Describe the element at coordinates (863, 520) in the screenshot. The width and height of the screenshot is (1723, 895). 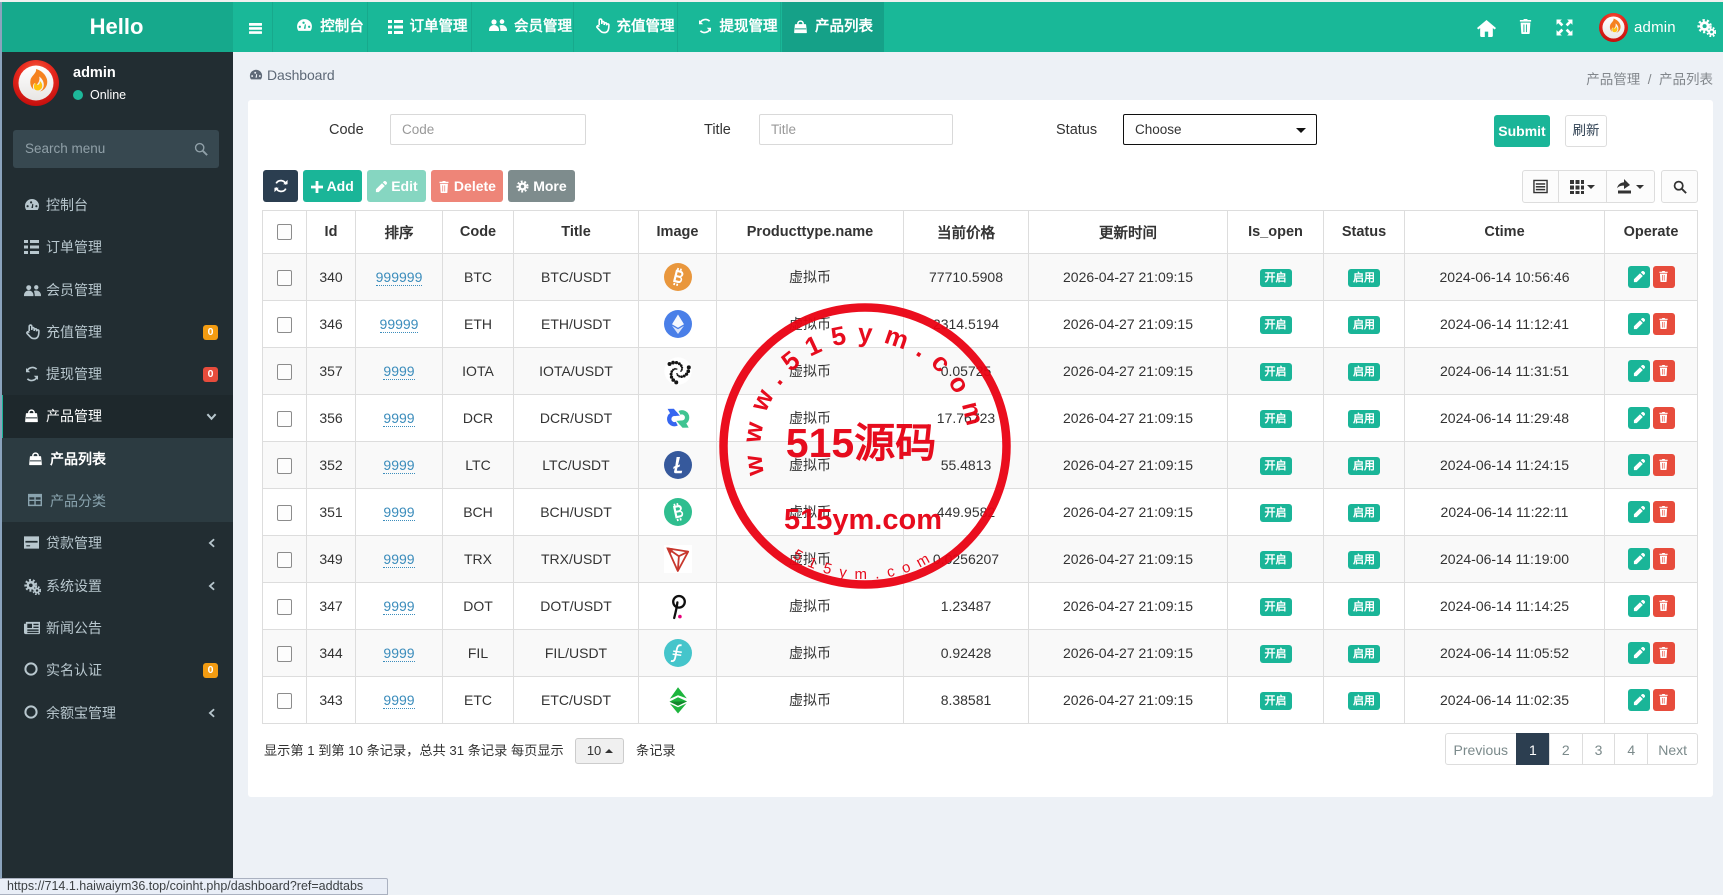
I see `svg-text: 515ym.com` at that location.